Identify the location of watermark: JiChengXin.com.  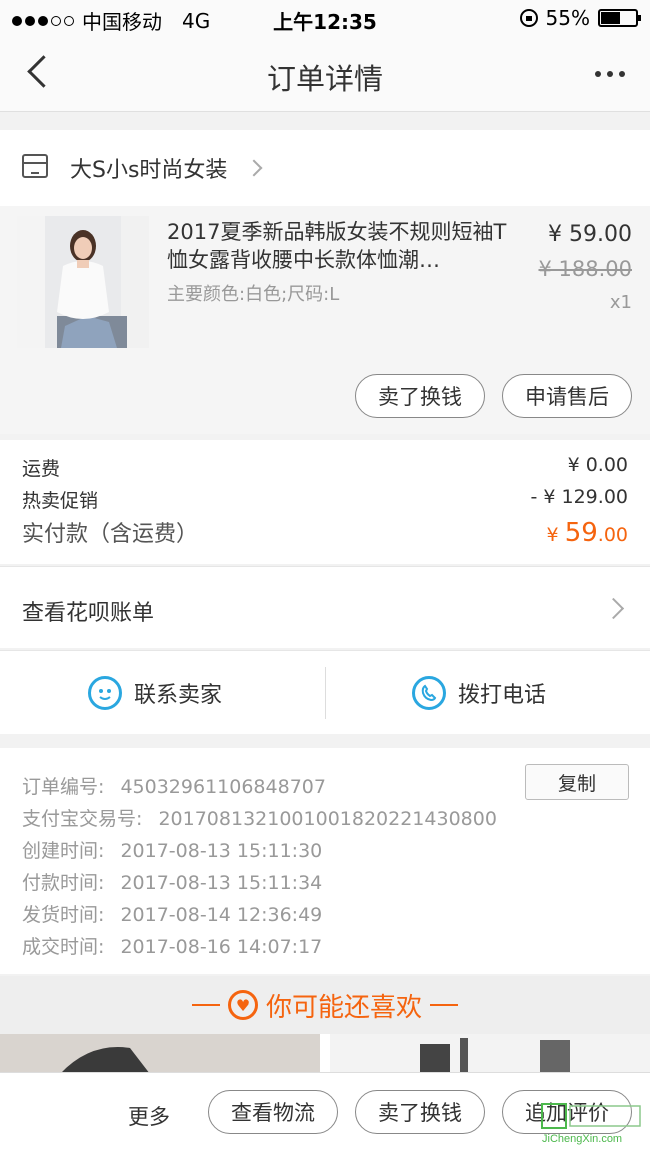
(591, 1126).